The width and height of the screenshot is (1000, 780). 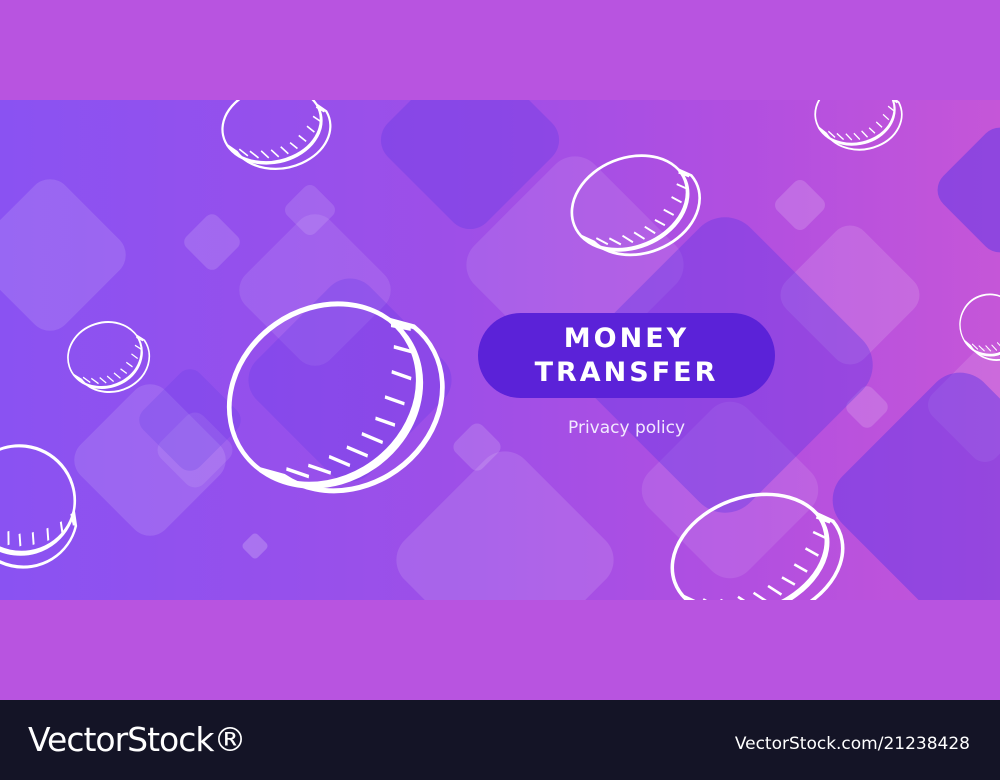 What do you see at coordinates (626, 372) in the screenshot?
I see `title-line-2: TRANSFER` at bounding box center [626, 372].